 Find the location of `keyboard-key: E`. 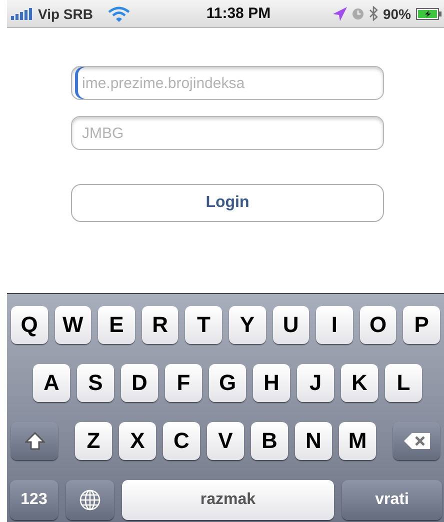

keyboard-key: E is located at coordinates (116, 325).